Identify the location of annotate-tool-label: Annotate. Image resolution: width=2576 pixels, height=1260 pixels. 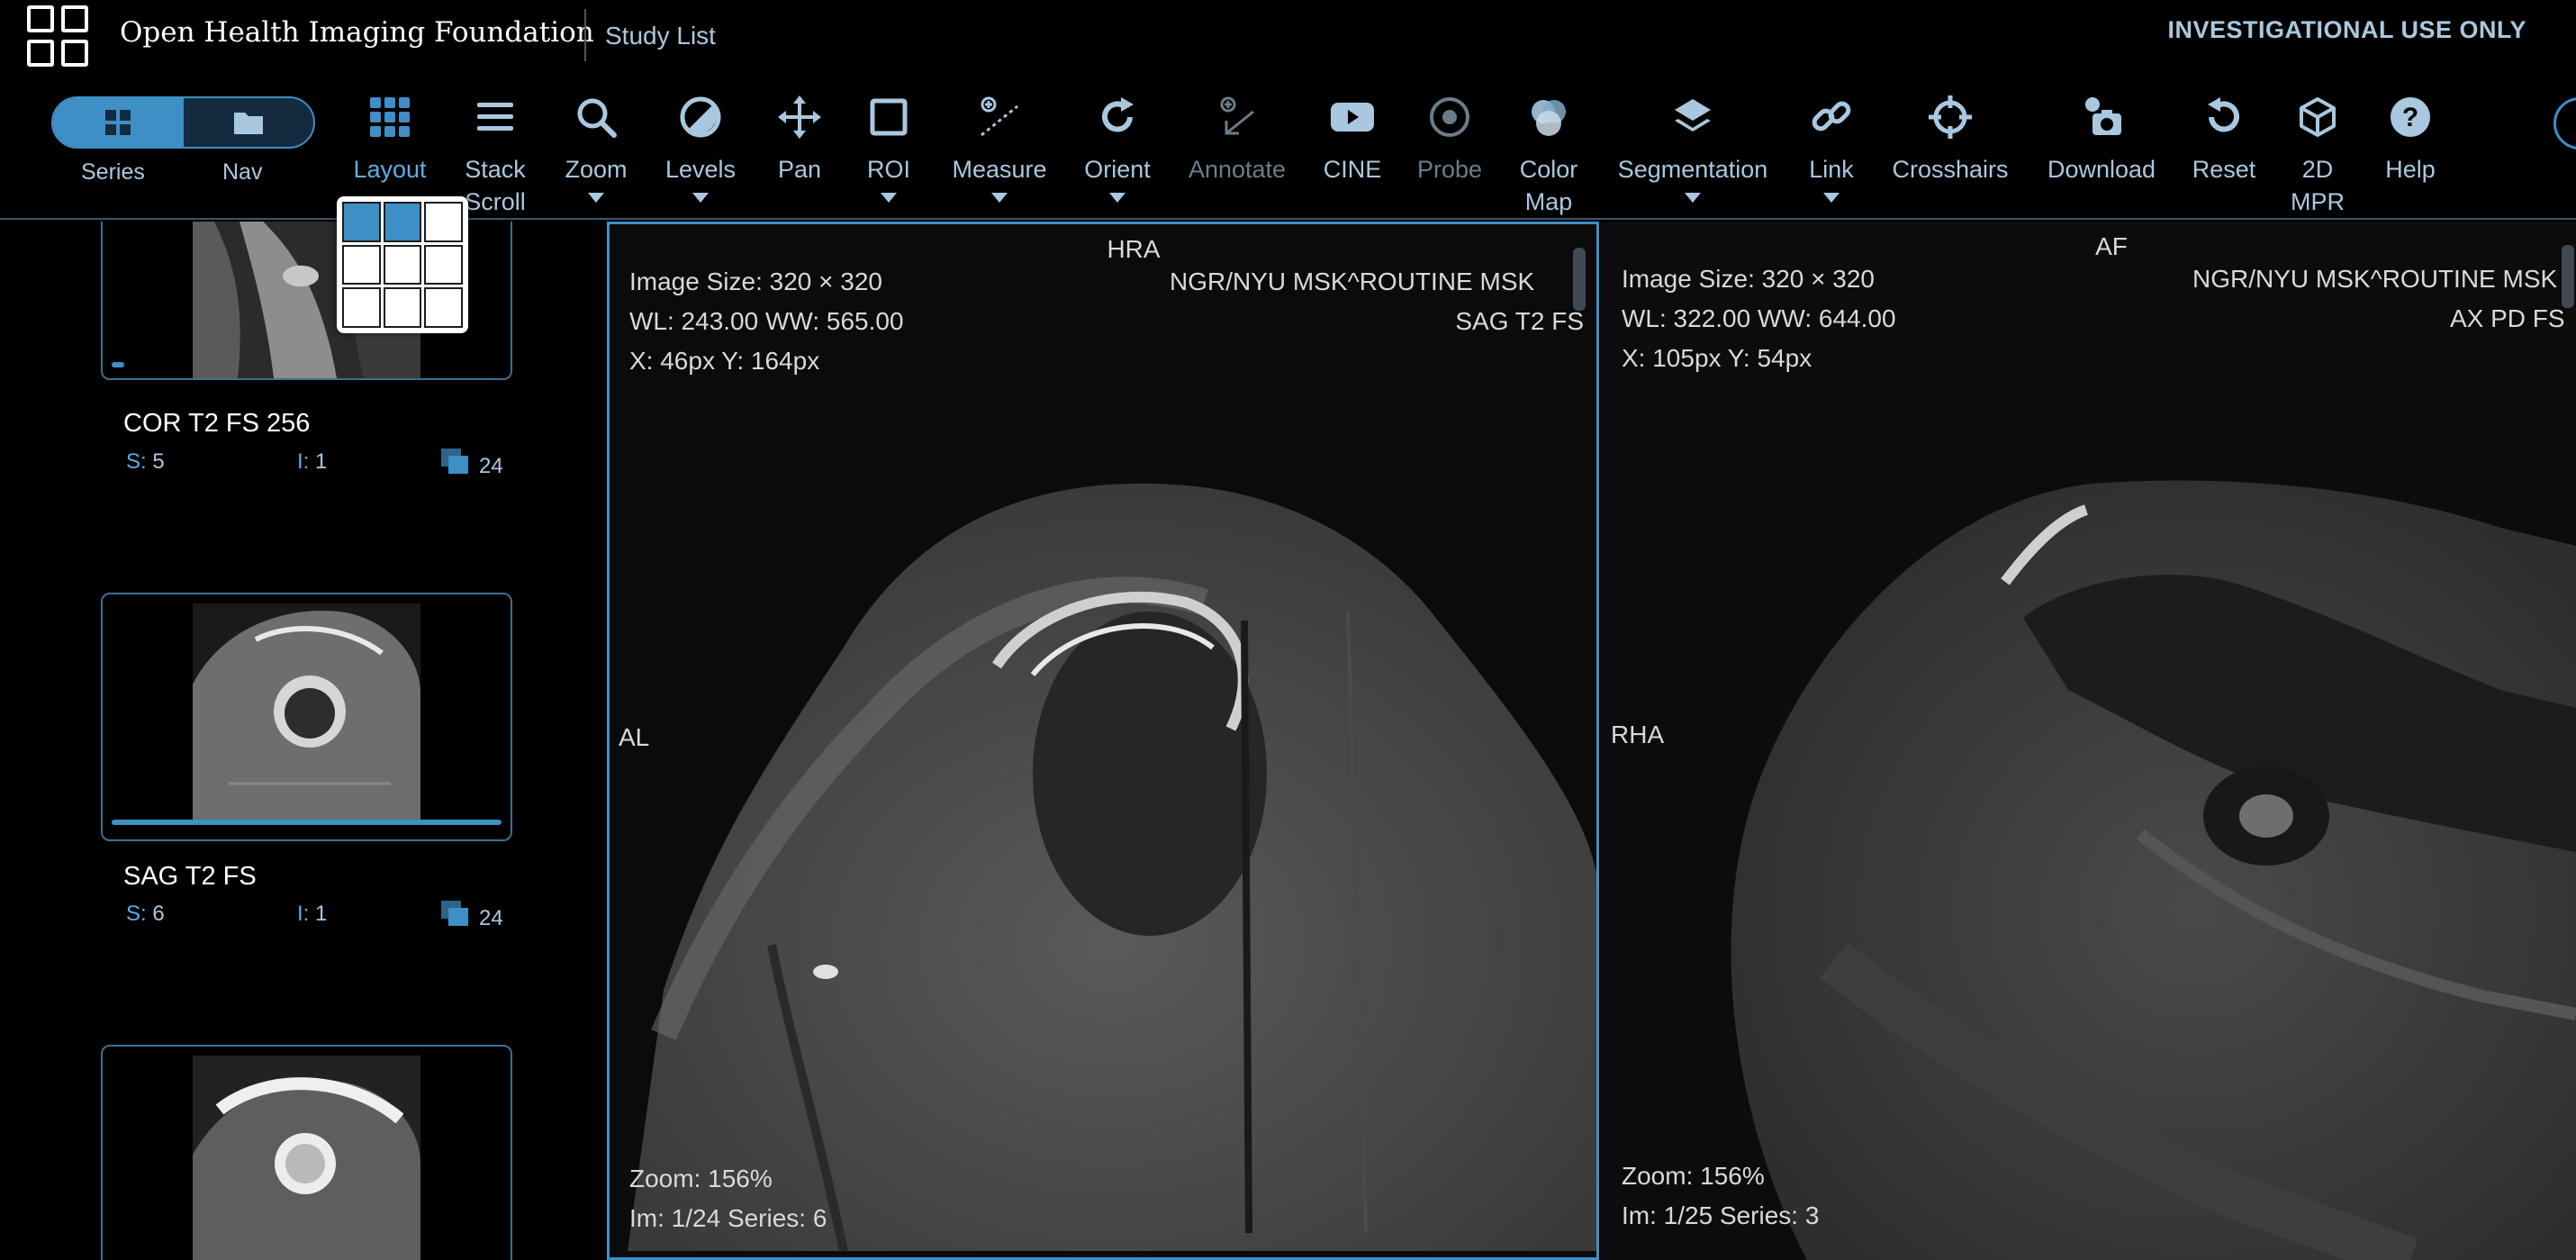
(1237, 169).